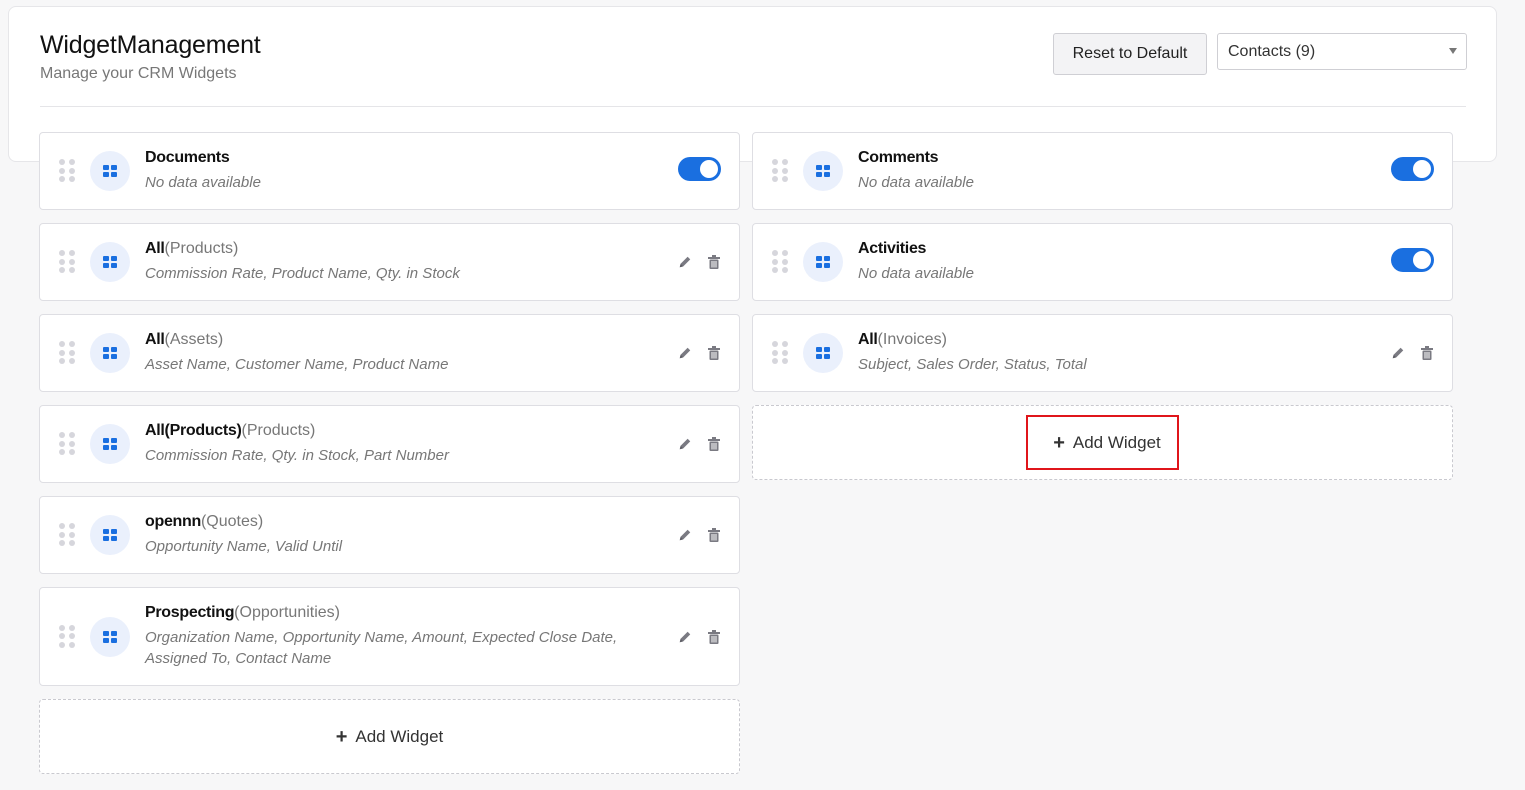  Describe the element at coordinates (753, 106) in the screenshot. I see `header-divider` at that location.